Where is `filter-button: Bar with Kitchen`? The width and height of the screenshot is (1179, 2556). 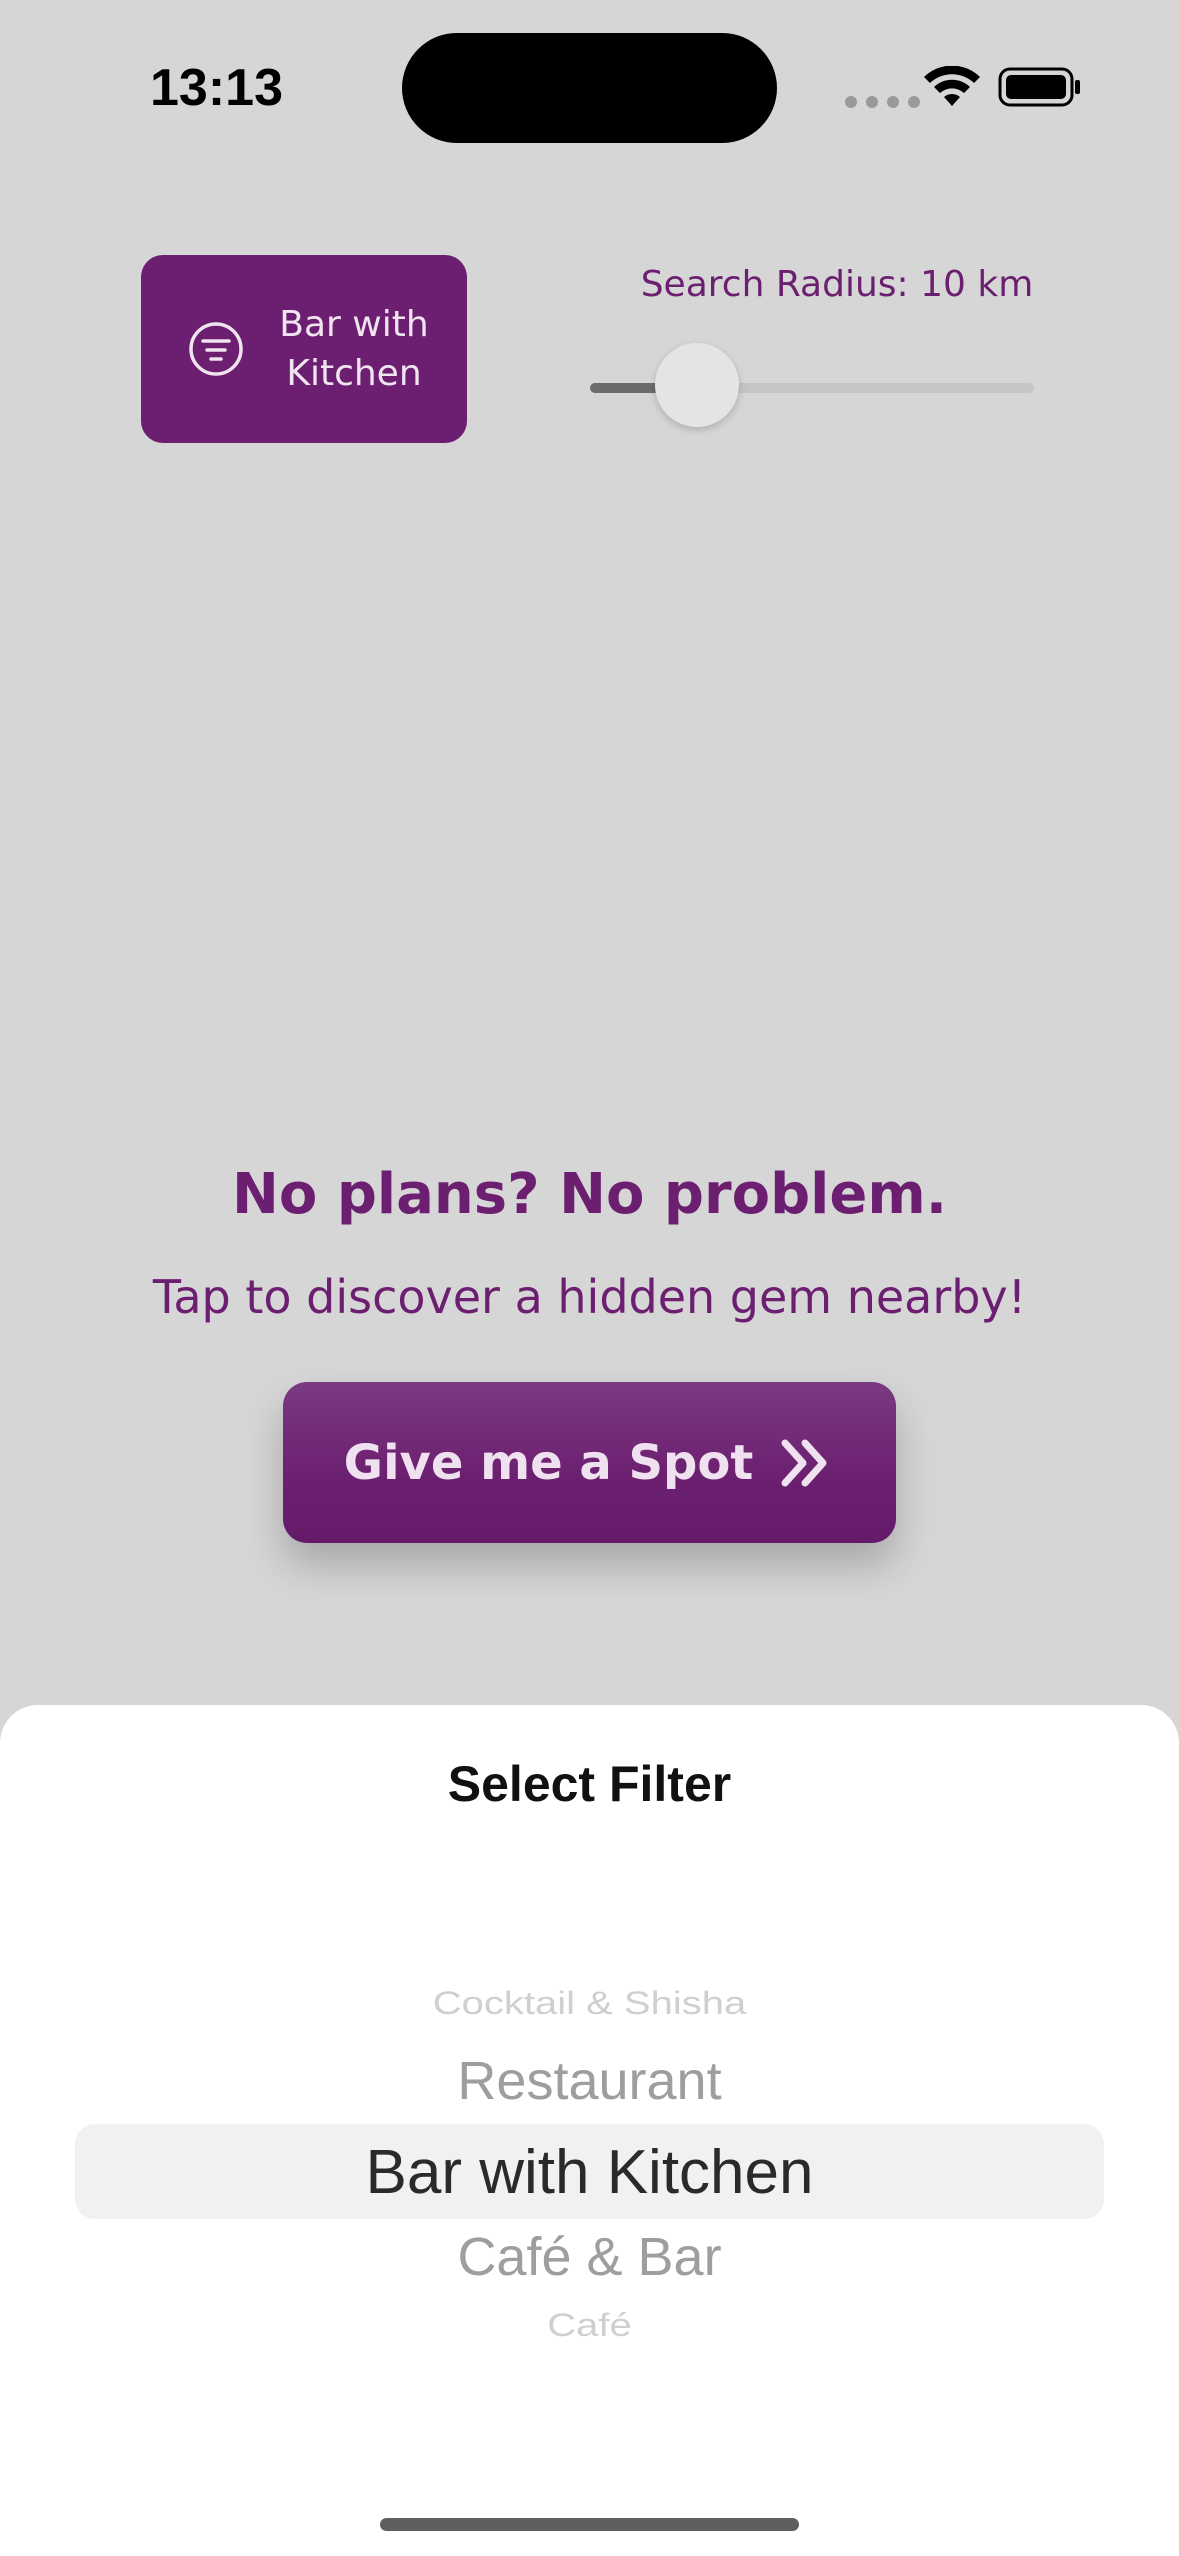
filter-button: Bar with Kitchen is located at coordinates (304, 349).